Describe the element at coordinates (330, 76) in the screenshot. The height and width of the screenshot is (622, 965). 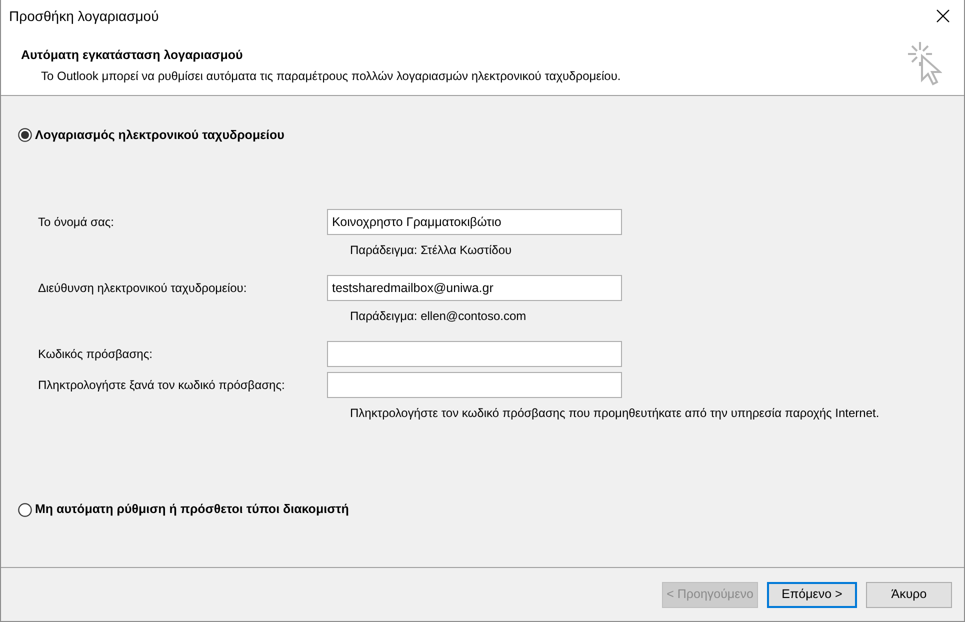
I see `header-description: Το Outlook μπορεί να ρυθμίσει αυτόματα τις παραμέτρους πολλών λογαριασμών ηλεκτρονικού ταχυδρομείου.` at that location.